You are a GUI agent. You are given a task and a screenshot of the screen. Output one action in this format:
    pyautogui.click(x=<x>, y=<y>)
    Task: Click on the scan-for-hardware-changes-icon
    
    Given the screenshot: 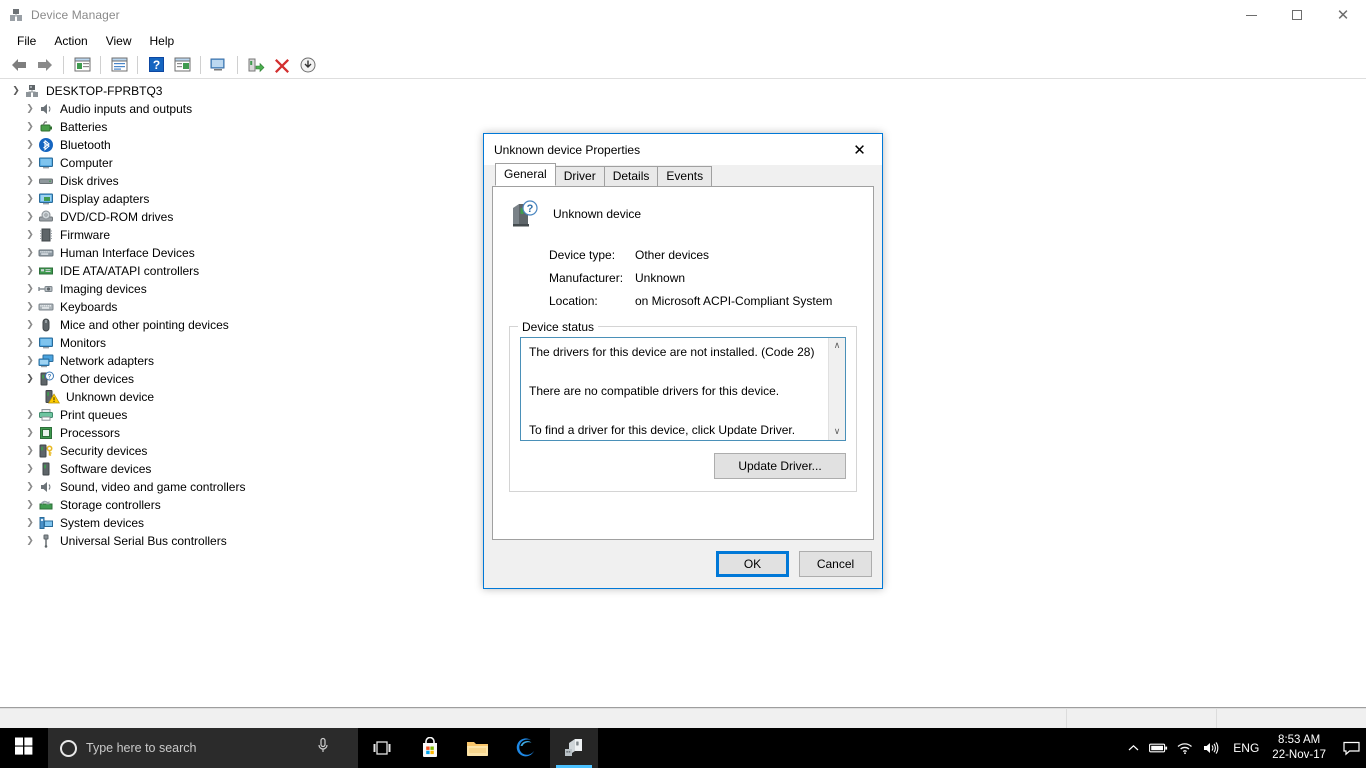 What is the action you would take?
    pyautogui.click(x=219, y=65)
    